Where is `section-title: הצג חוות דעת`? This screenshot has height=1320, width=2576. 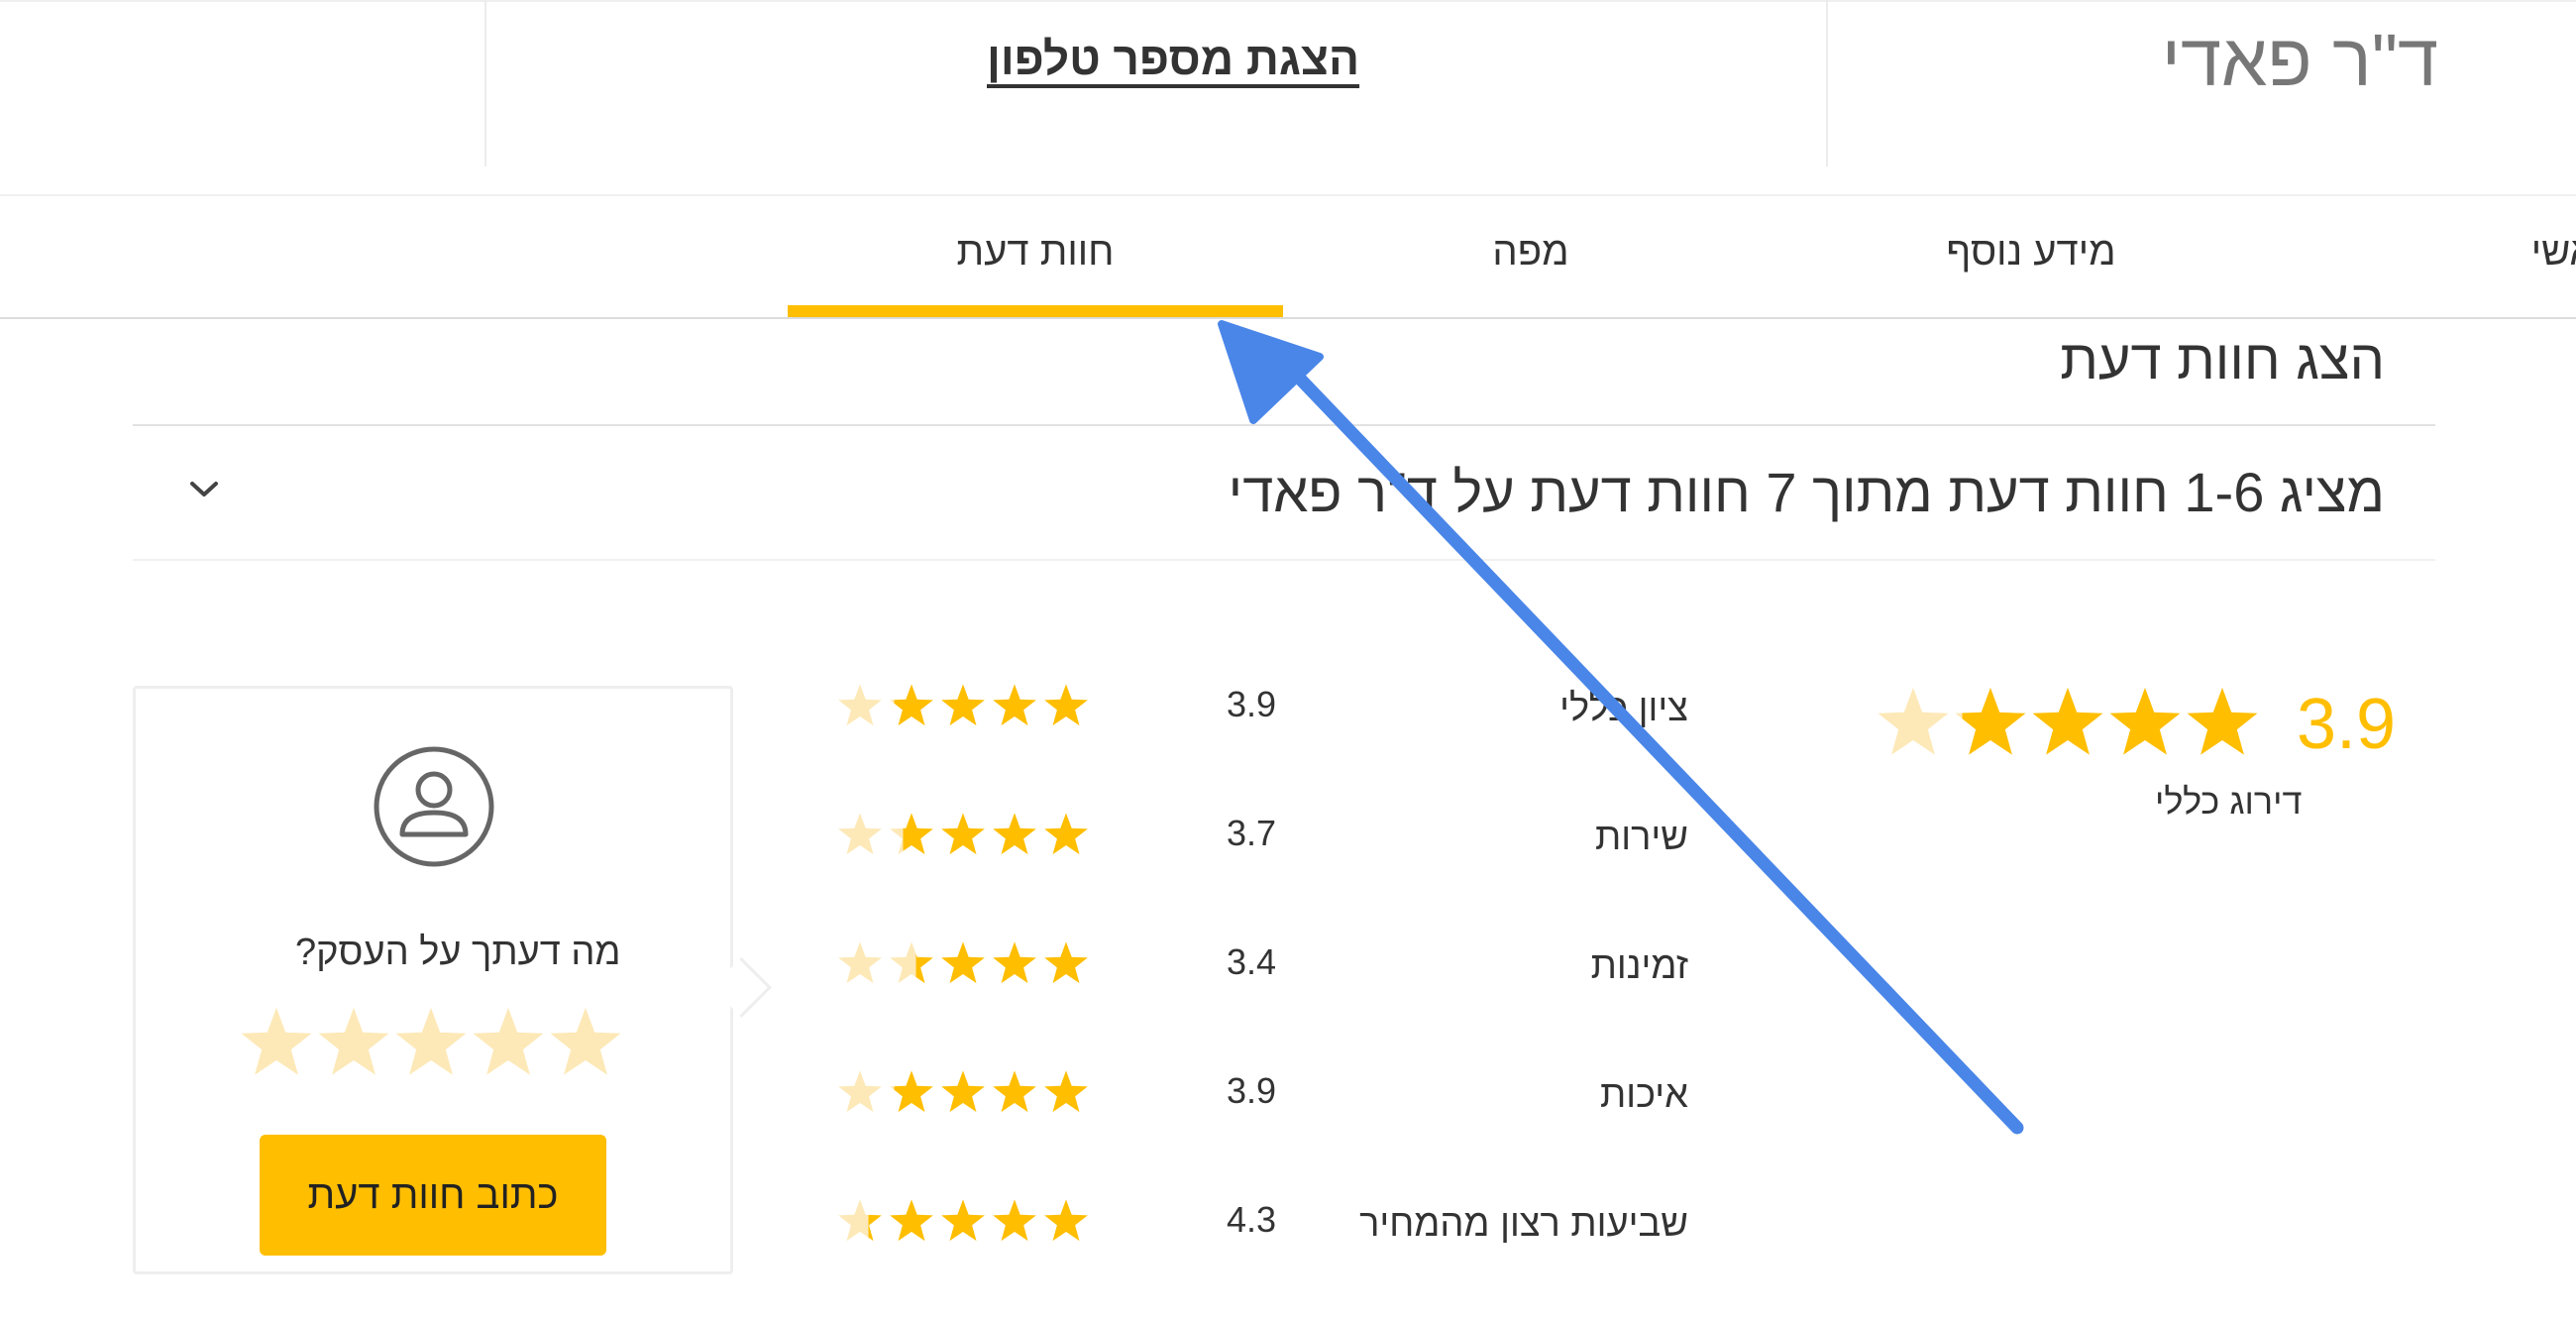 section-title: הצג חוות דעת is located at coordinates (2222, 359).